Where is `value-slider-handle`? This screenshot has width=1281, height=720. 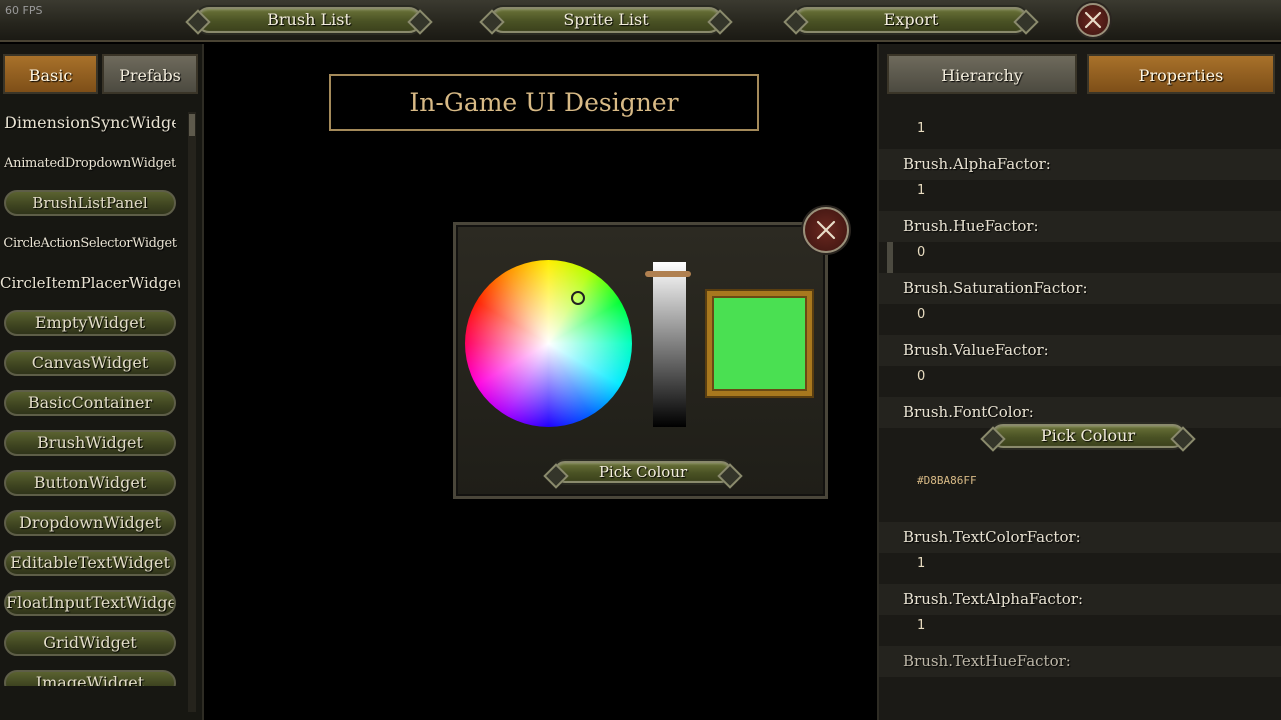 value-slider-handle is located at coordinates (668, 274).